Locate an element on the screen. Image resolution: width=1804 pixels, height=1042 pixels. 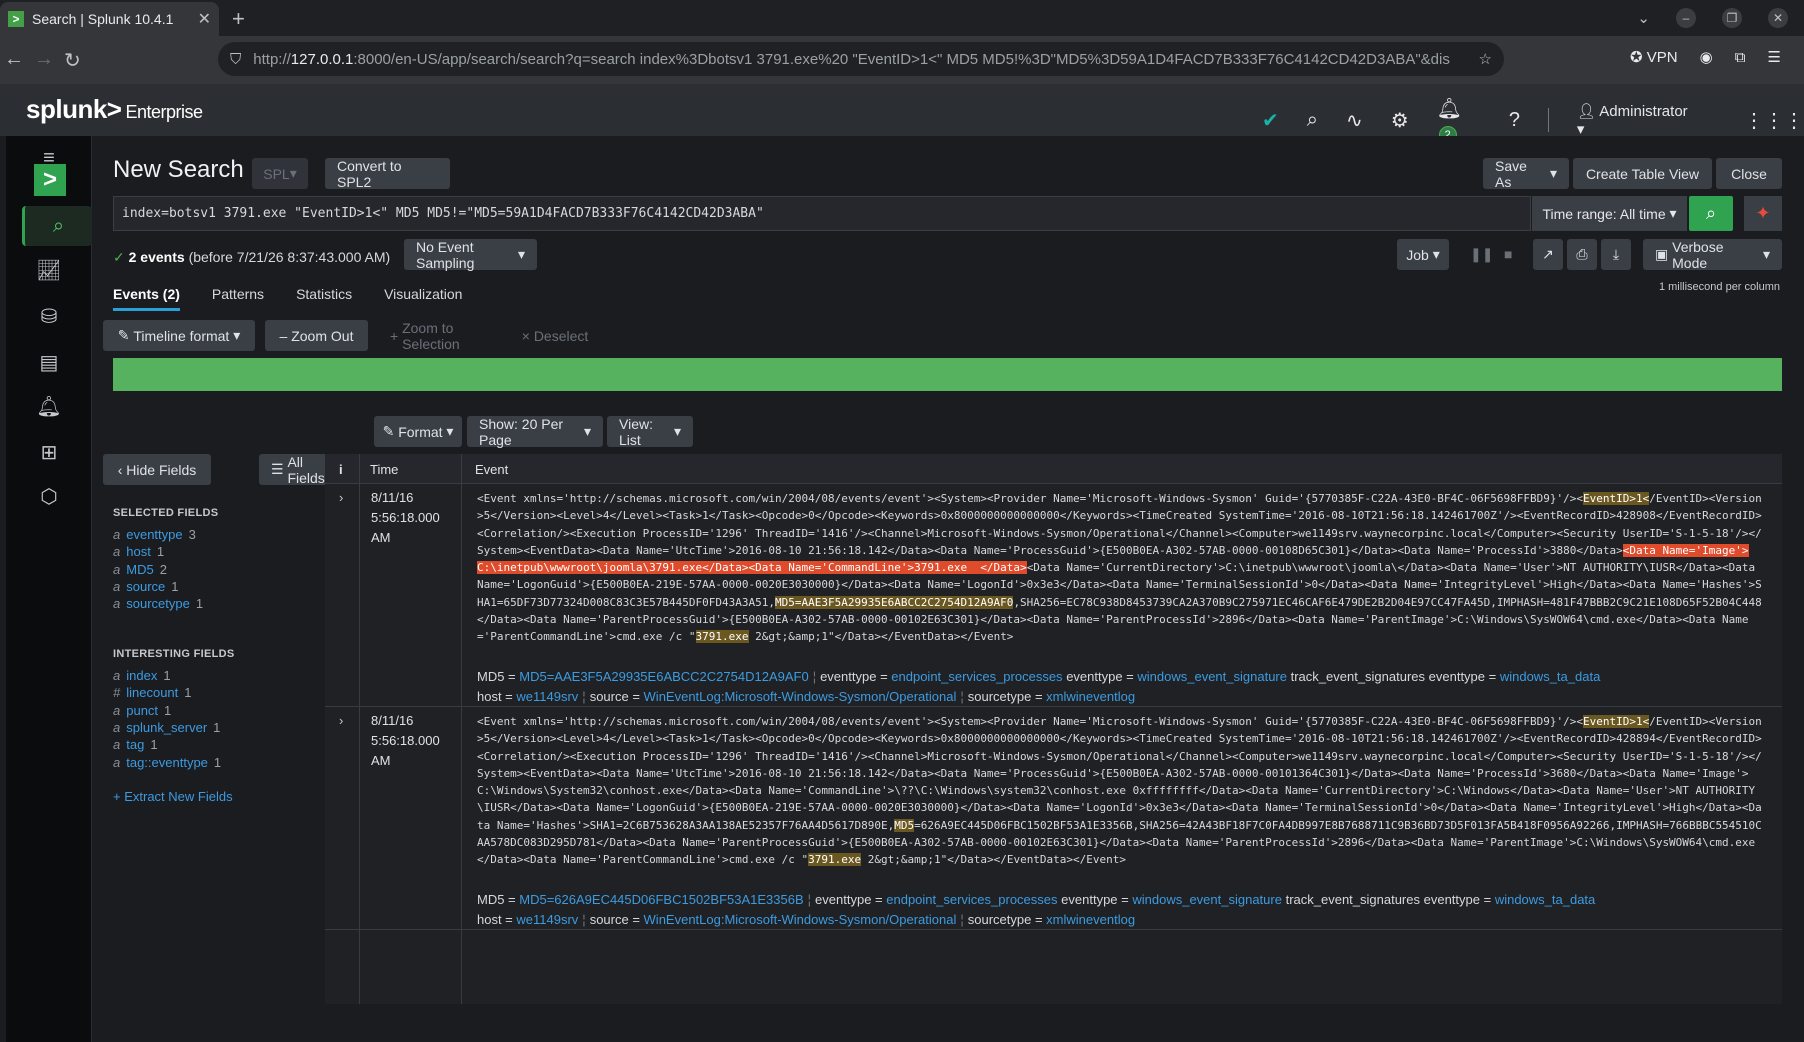
per-page-dropdown: Show: 20 Per Page ▾ is located at coordinates (535, 432).